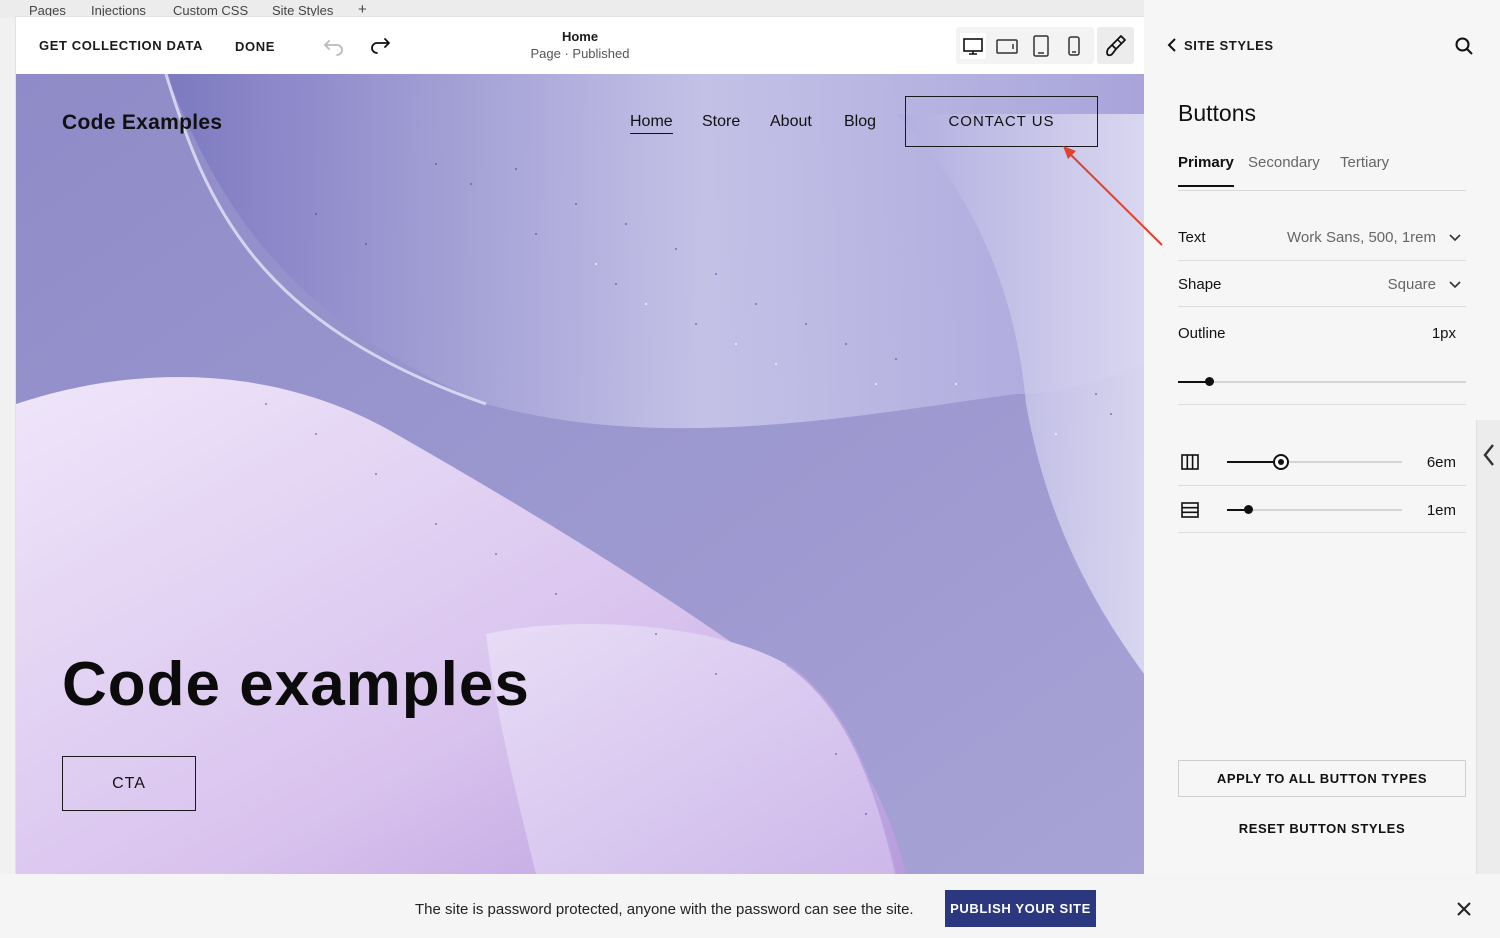 This screenshot has width=1500, height=938. Describe the element at coordinates (210, 10) in the screenshot. I see `tab-custom-css: Custom CSS` at that location.